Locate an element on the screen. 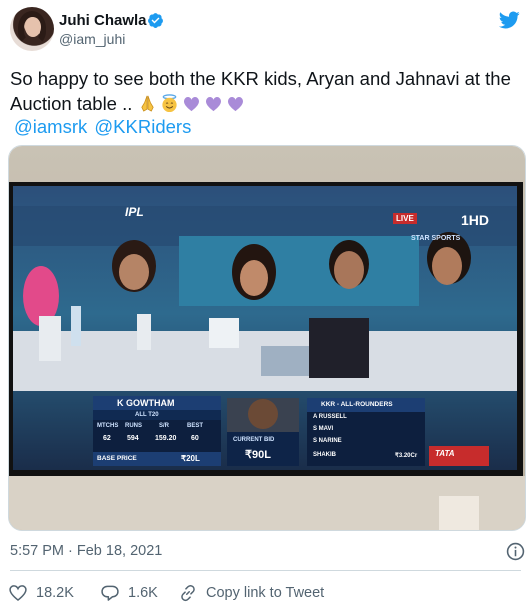 The height and width of the screenshot is (612, 531). tv-channel-logo: 1HD is located at coordinates (475, 220).